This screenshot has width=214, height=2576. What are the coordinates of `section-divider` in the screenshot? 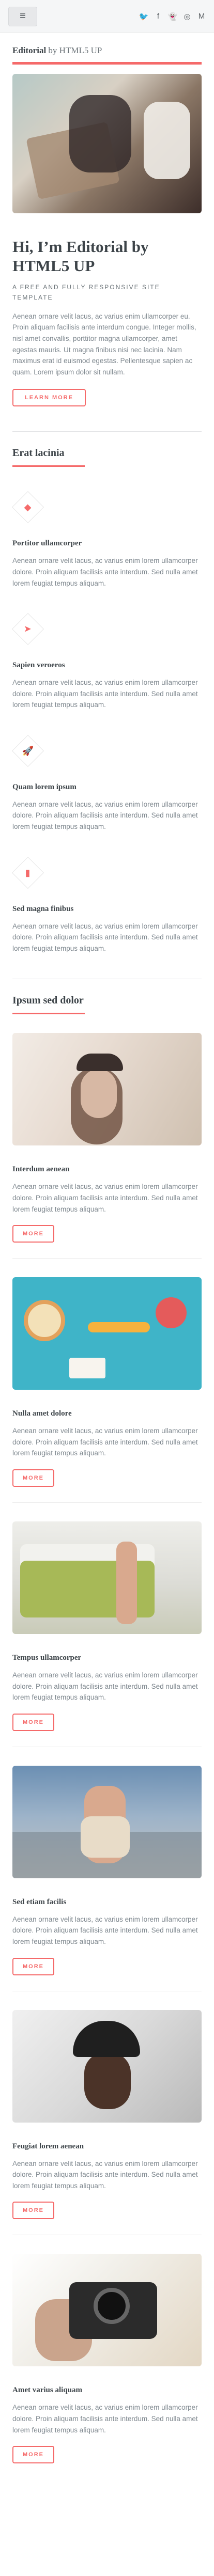 It's located at (107, 431).